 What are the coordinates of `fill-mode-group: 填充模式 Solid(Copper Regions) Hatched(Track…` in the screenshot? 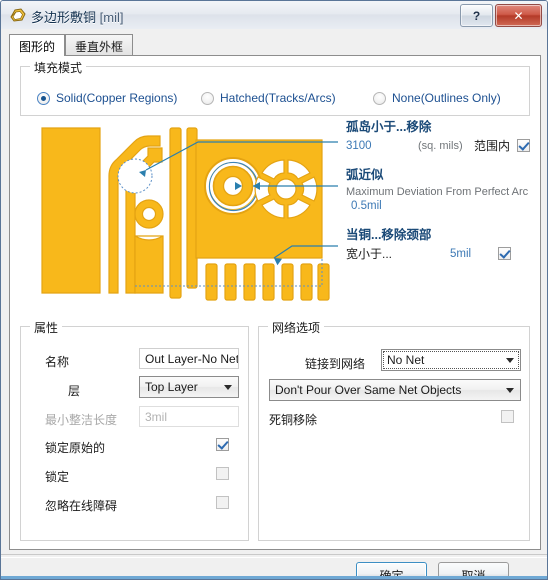 It's located at (275, 87).